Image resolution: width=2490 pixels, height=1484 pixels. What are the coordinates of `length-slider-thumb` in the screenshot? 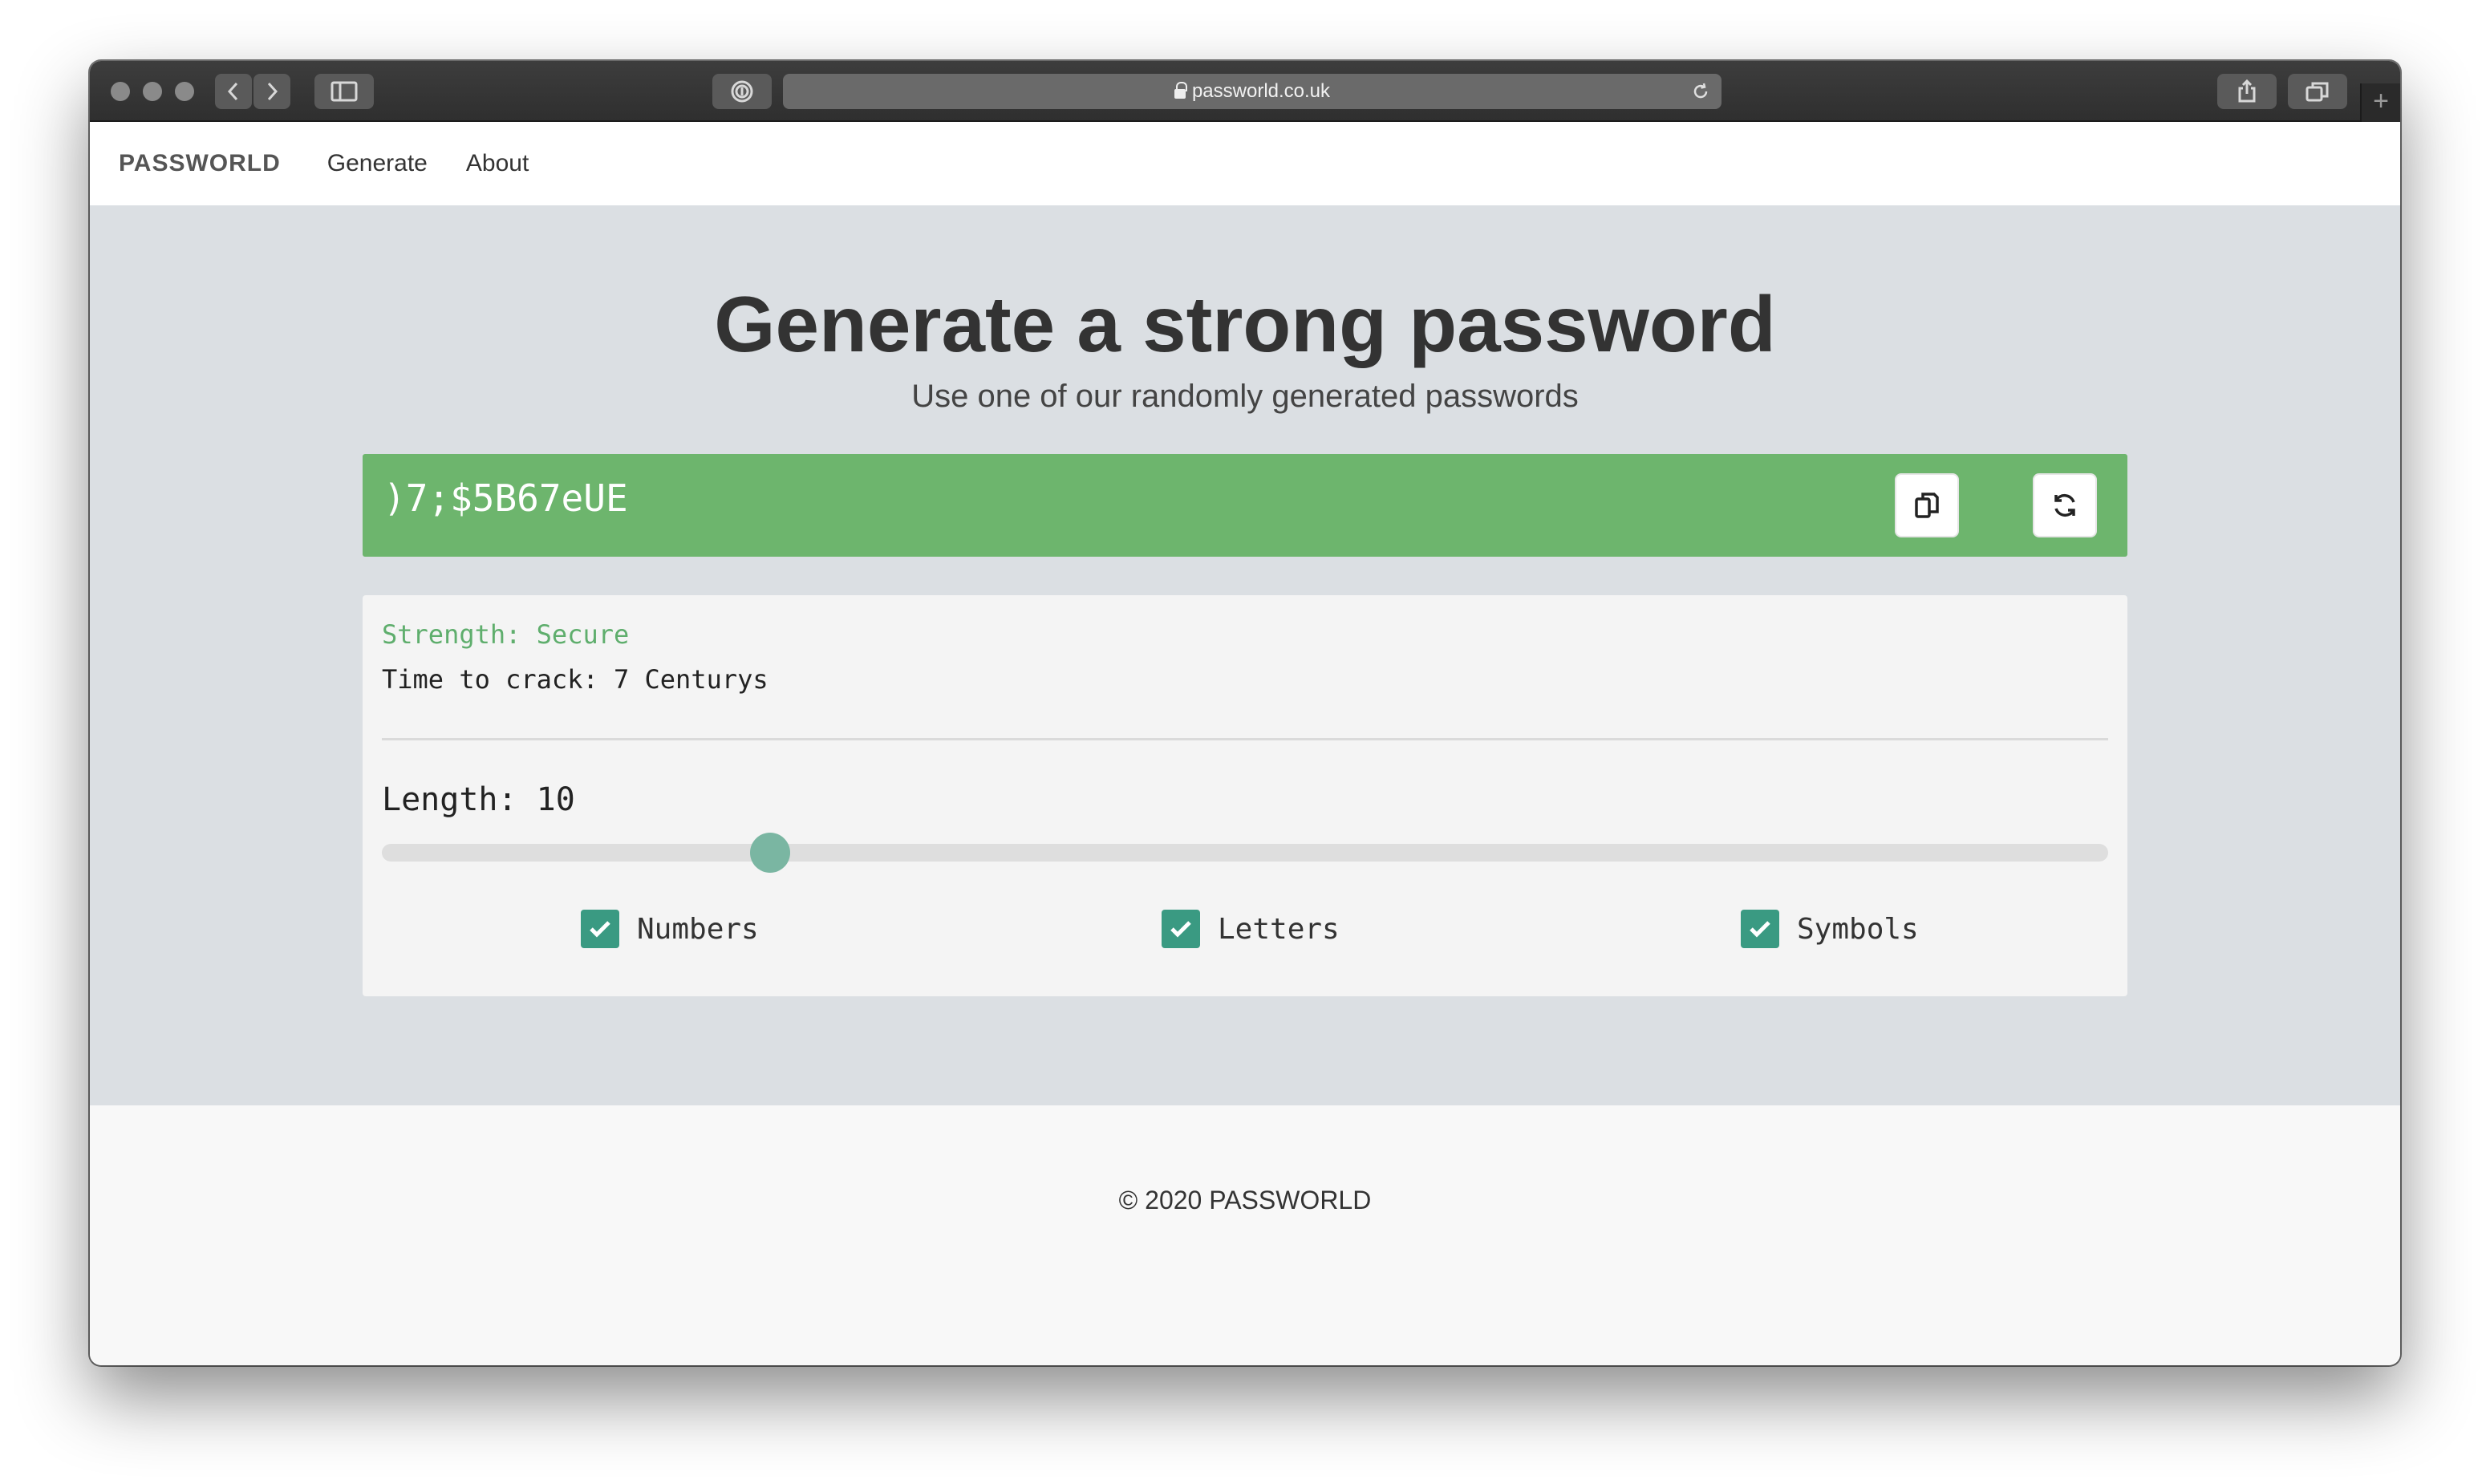 It's located at (770, 853).